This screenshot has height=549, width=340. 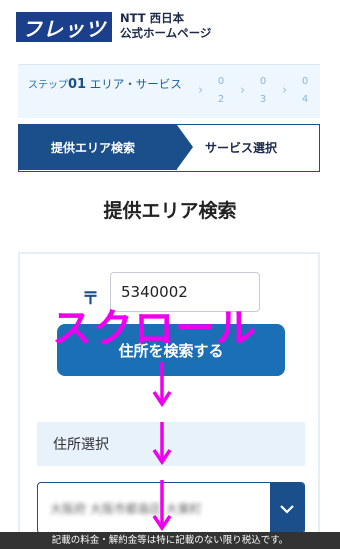 I want to click on chevron-down-icon, so click(x=287, y=509).